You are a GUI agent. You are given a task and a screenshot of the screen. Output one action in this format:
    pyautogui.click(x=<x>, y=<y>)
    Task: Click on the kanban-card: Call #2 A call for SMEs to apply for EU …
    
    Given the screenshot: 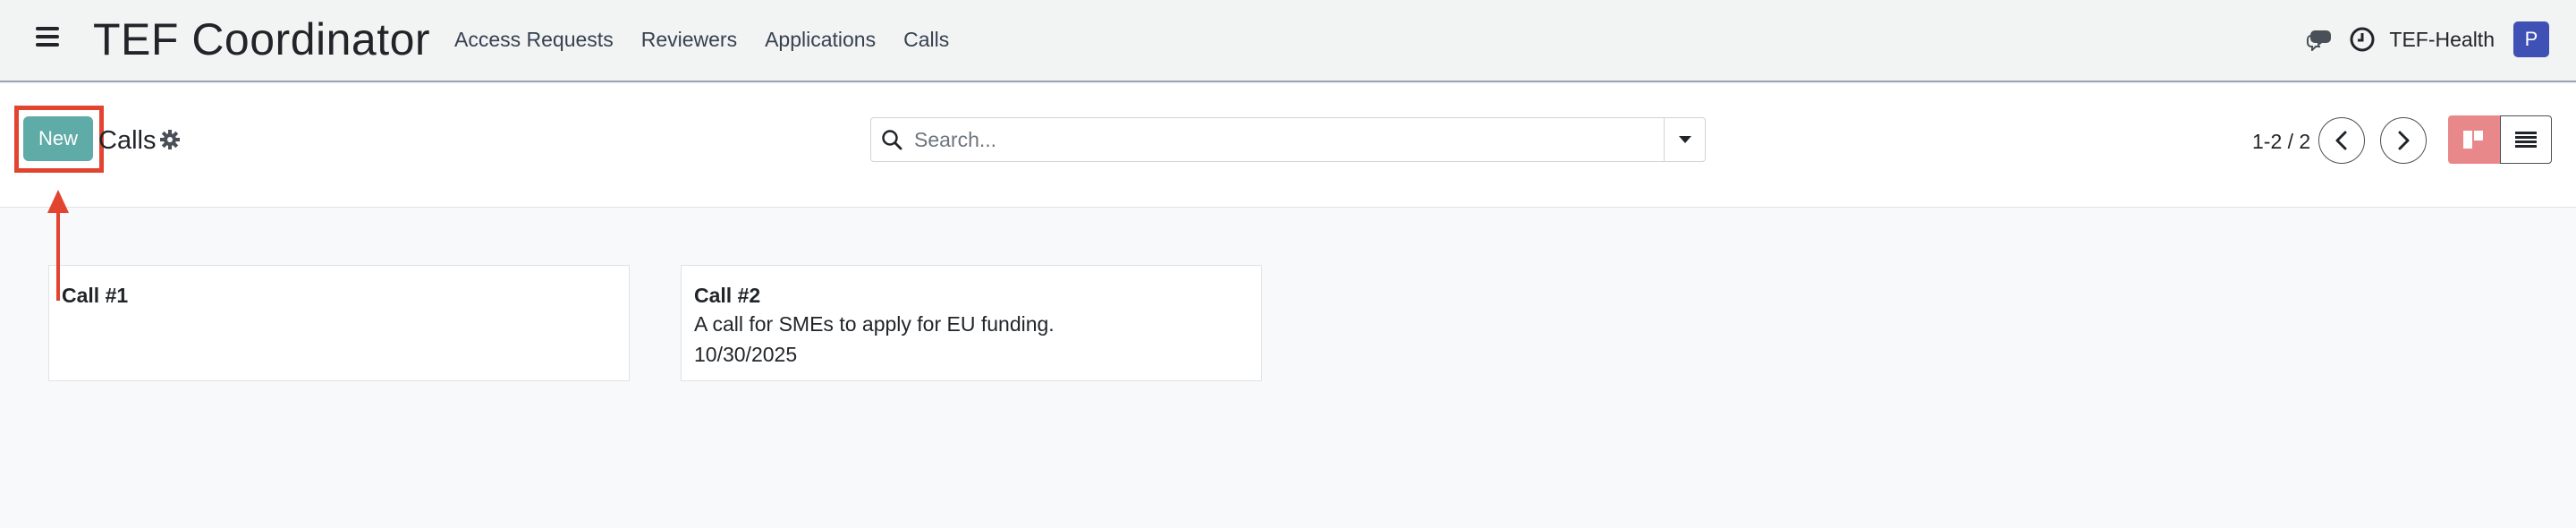 What is the action you would take?
    pyautogui.click(x=971, y=323)
    